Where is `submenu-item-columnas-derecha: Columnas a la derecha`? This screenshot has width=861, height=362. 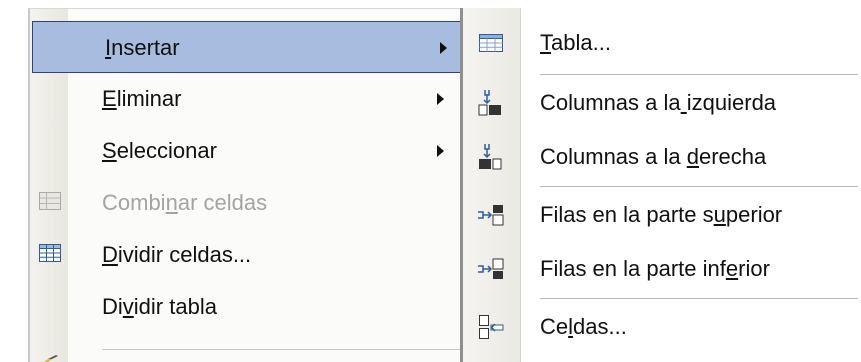 submenu-item-columnas-derecha: Columnas a la derecha is located at coordinates (662, 157).